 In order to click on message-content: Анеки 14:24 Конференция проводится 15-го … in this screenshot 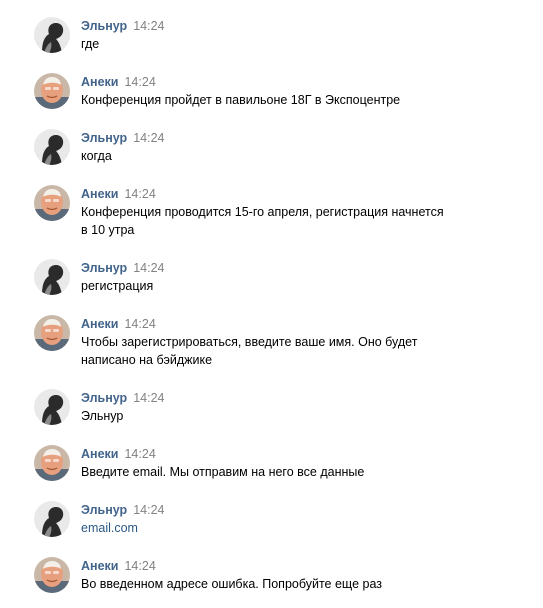, I will do `click(301, 212)`.